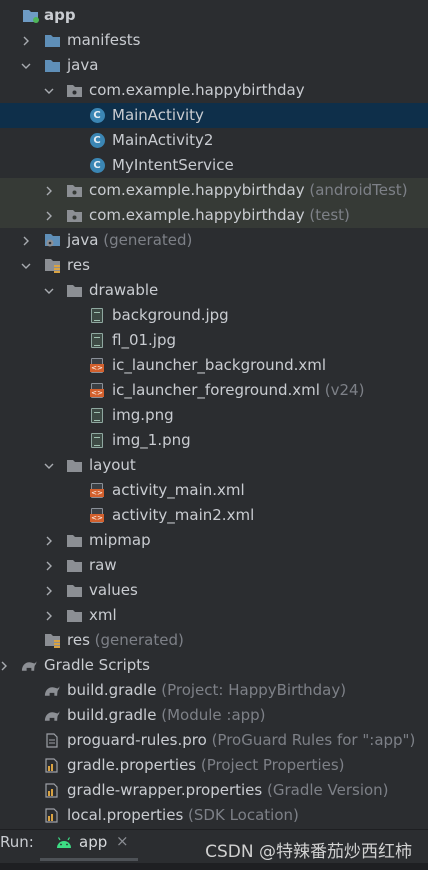  Describe the element at coordinates (178, 490) in the screenshot. I see `tree-label: activity_main.xml` at that location.